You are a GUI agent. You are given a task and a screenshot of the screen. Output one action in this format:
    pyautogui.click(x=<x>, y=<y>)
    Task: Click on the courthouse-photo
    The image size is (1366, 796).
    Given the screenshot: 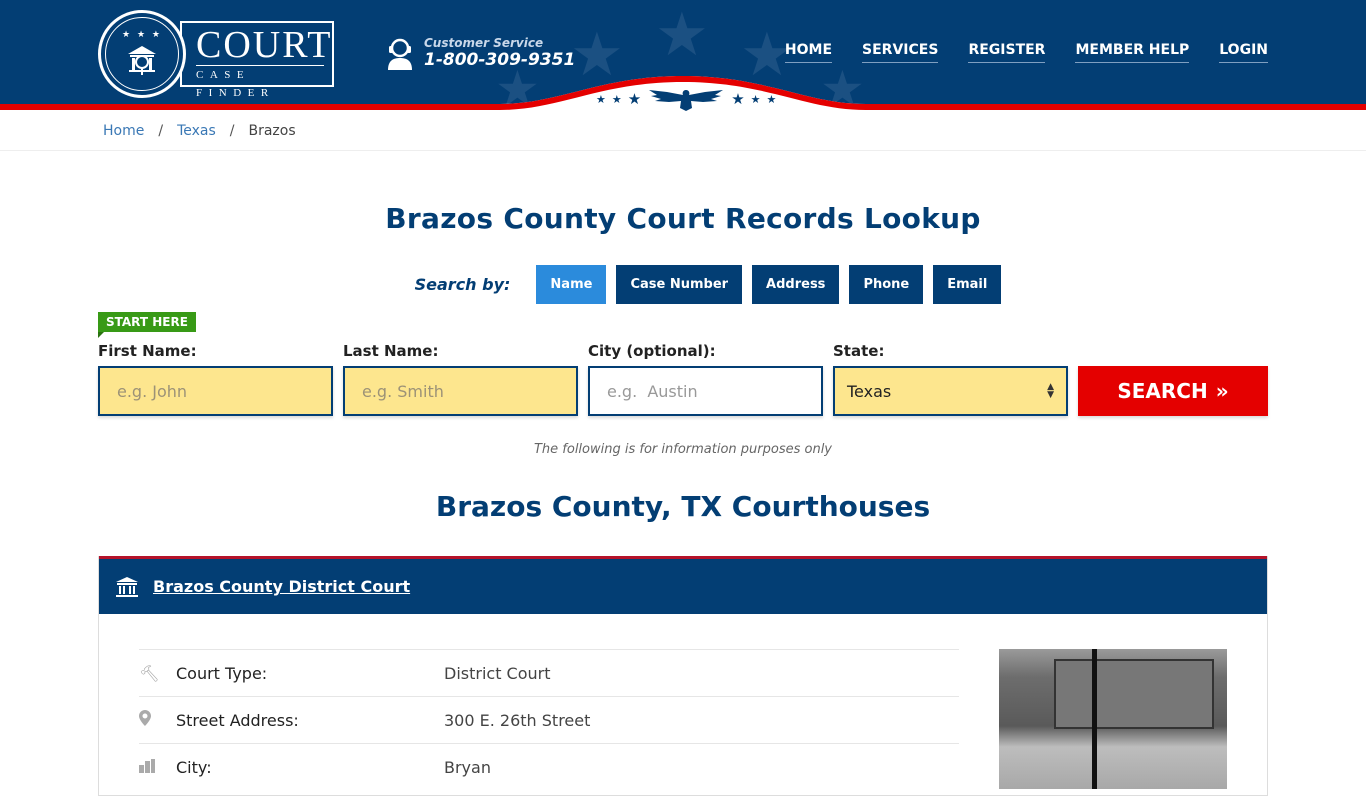 What is the action you would take?
    pyautogui.click(x=1113, y=719)
    